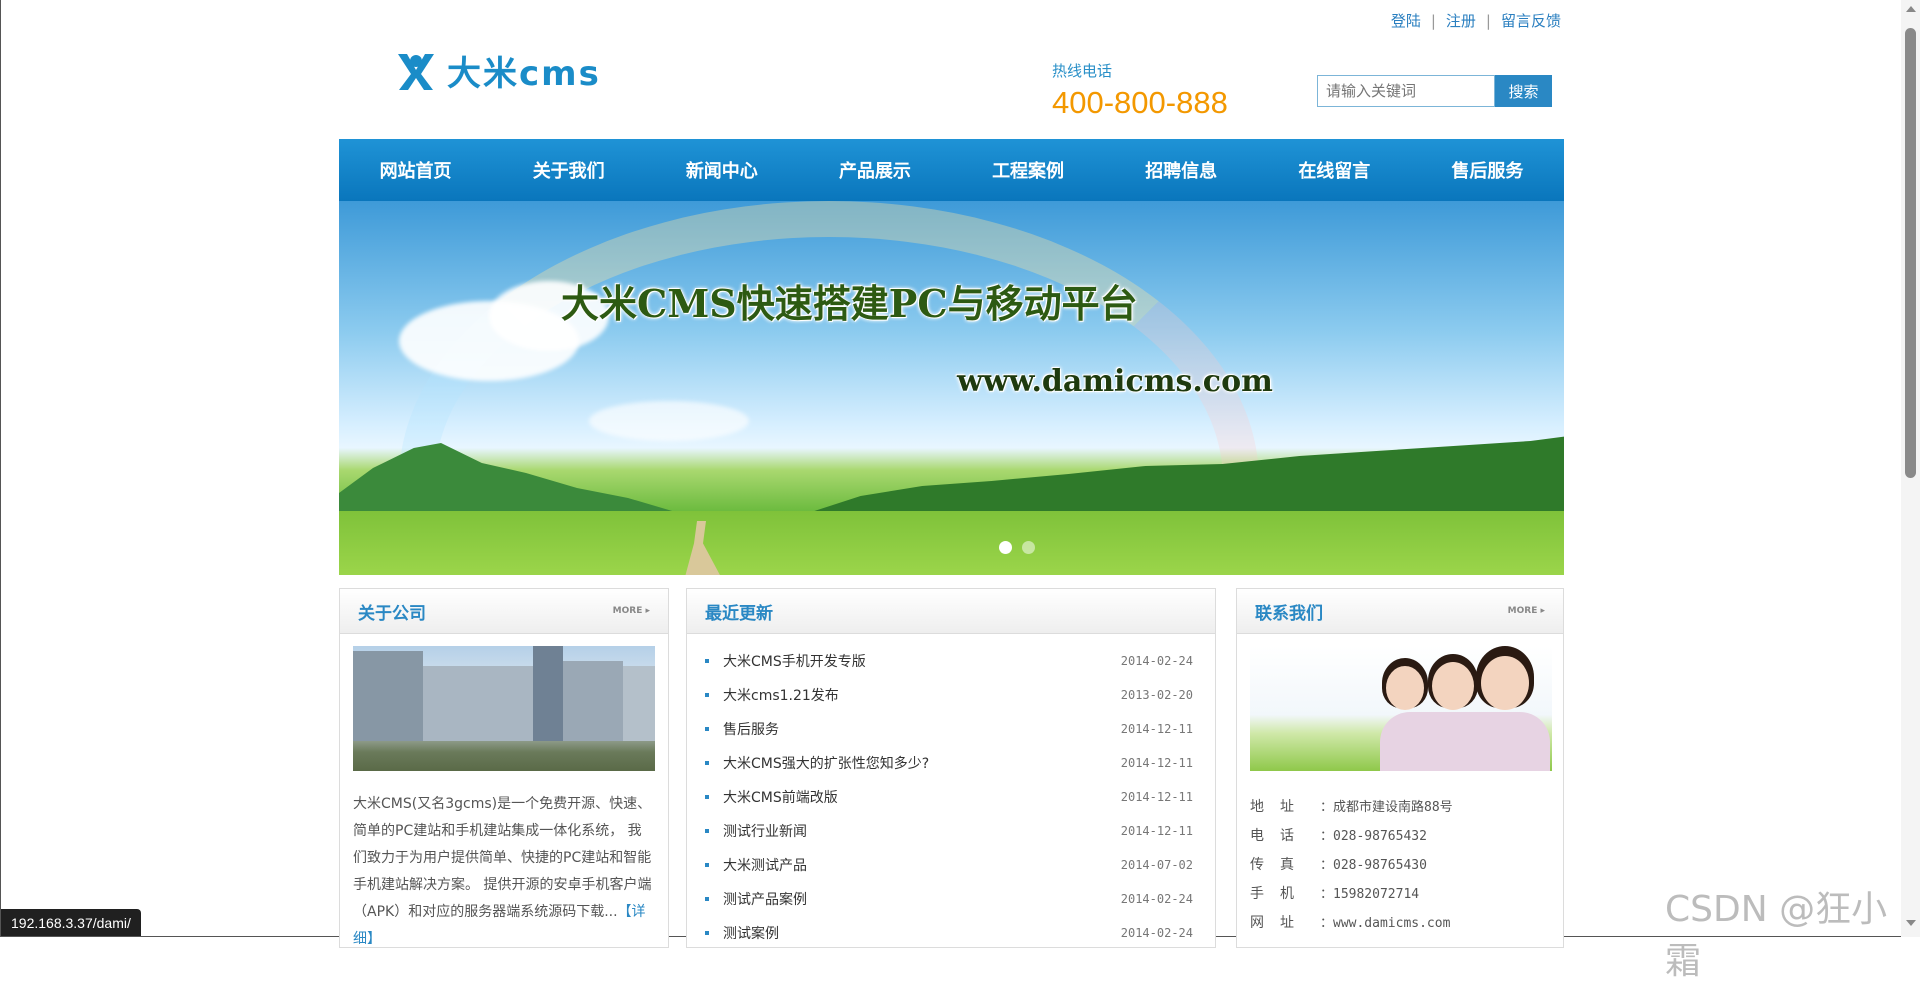 The image size is (1920, 984). I want to click on news-item-title: 售后服务, so click(742, 729).